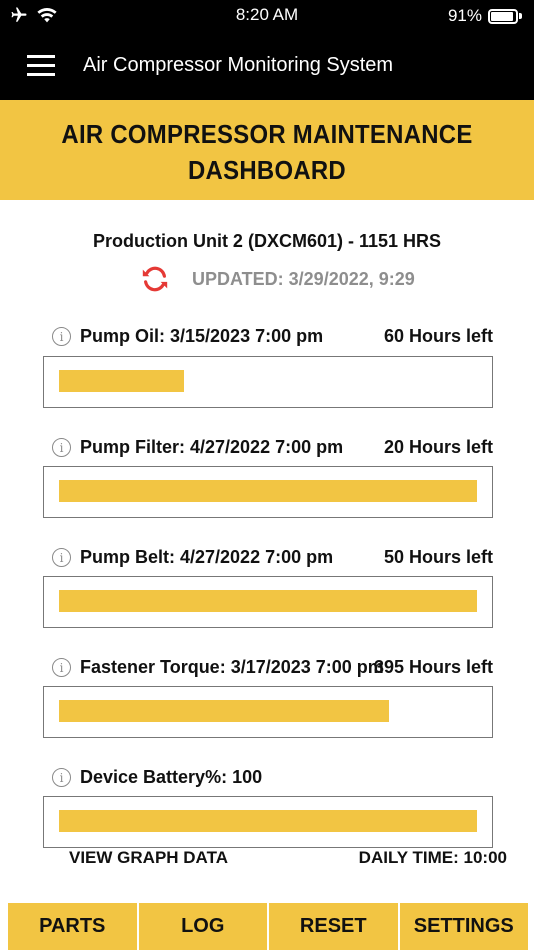 This screenshot has height=950, width=534. I want to click on maintenance-item-label: Pump Filter: 4/27/2022 7:00 pm, so click(212, 447).